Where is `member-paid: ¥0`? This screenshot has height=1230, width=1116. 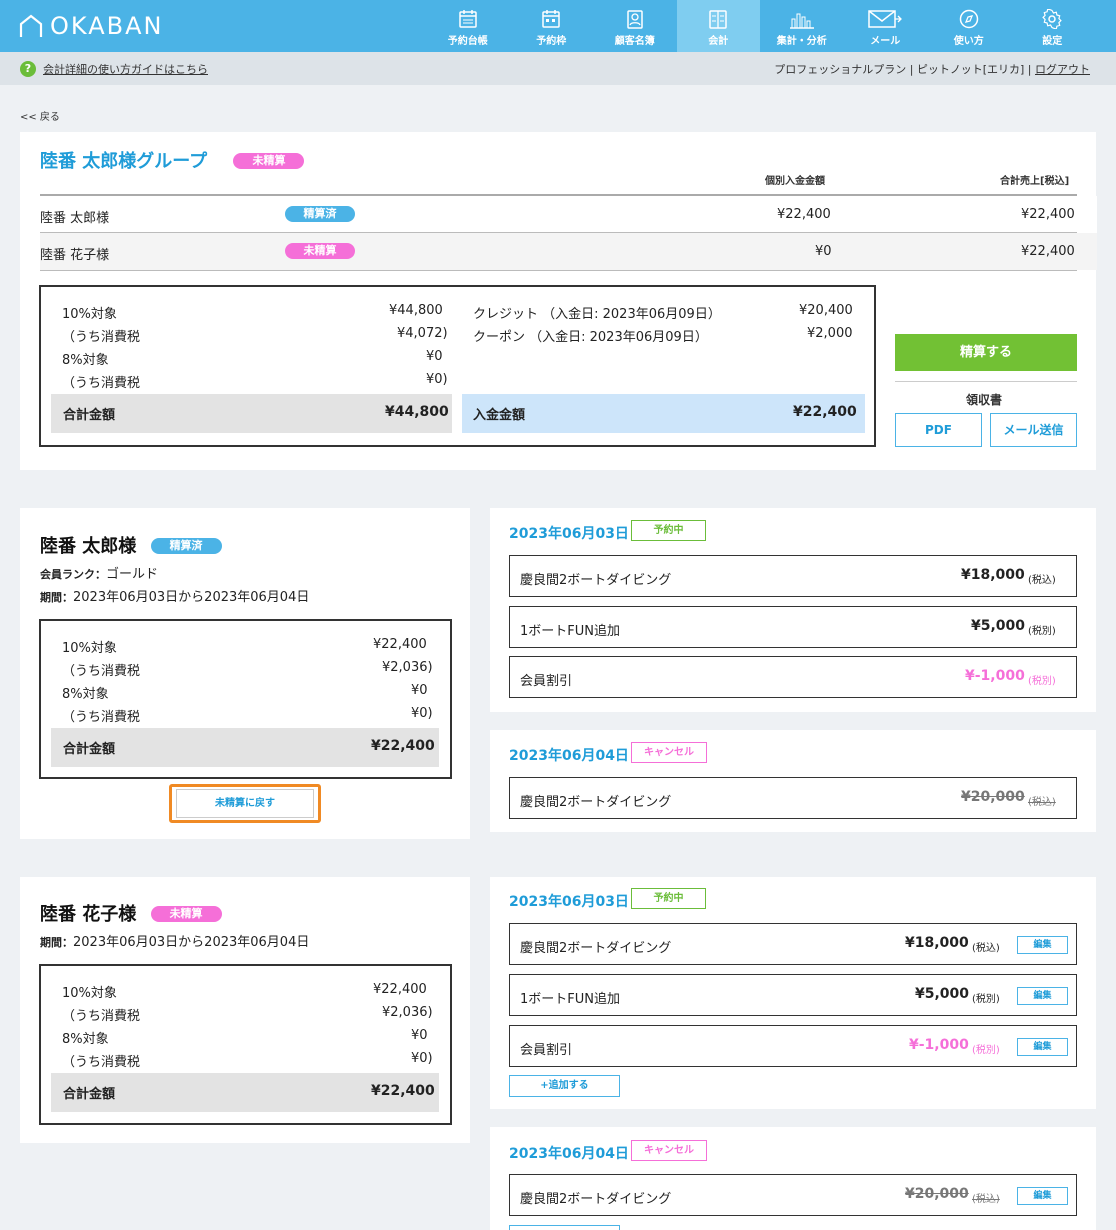 member-paid: ¥0 is located at coordinates (823, 251).